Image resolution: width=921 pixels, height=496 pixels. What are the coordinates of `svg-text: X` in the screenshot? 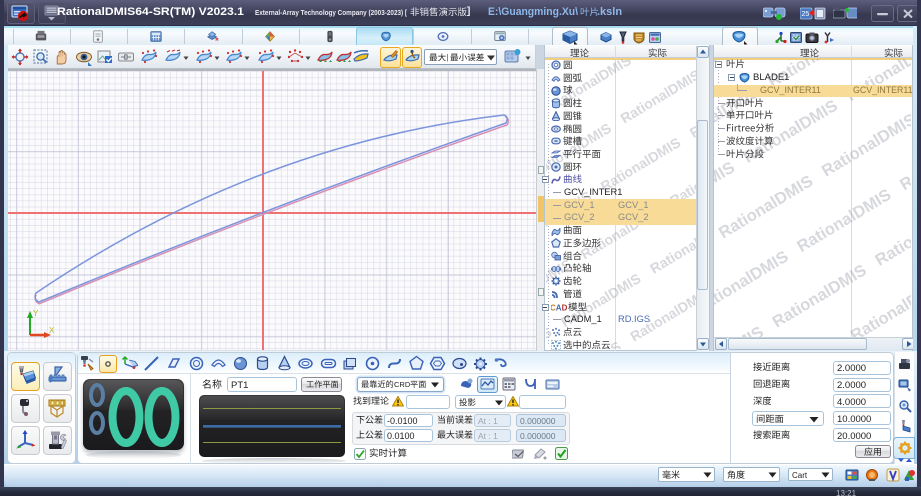 It's located at (52, 330).